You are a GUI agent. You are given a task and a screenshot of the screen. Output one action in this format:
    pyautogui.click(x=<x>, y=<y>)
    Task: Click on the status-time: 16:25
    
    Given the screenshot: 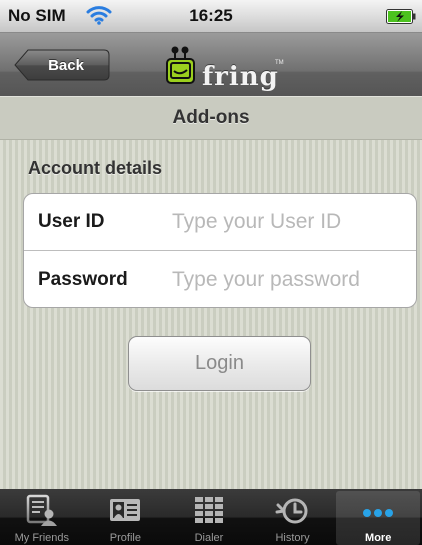 What is the action you would take?
    pyautogui.click(x=211, y=15)
    